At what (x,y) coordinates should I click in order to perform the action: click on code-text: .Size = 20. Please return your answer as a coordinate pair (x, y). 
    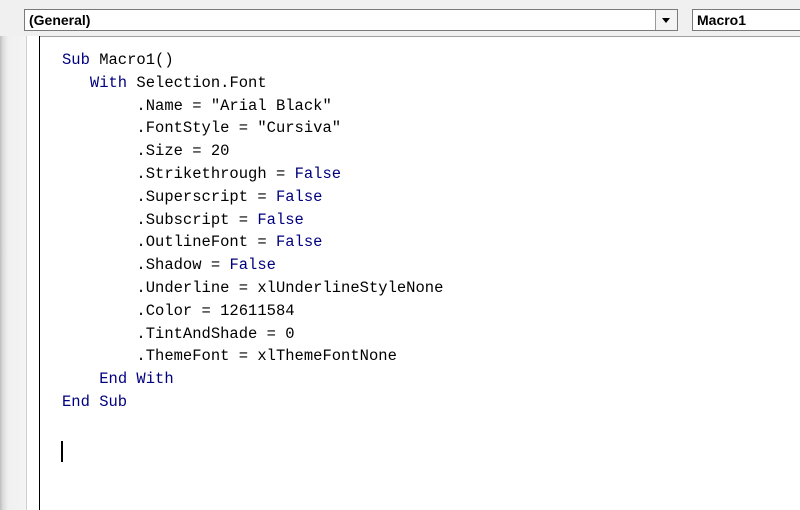
    Looking at the image, I should click on (183, 151).